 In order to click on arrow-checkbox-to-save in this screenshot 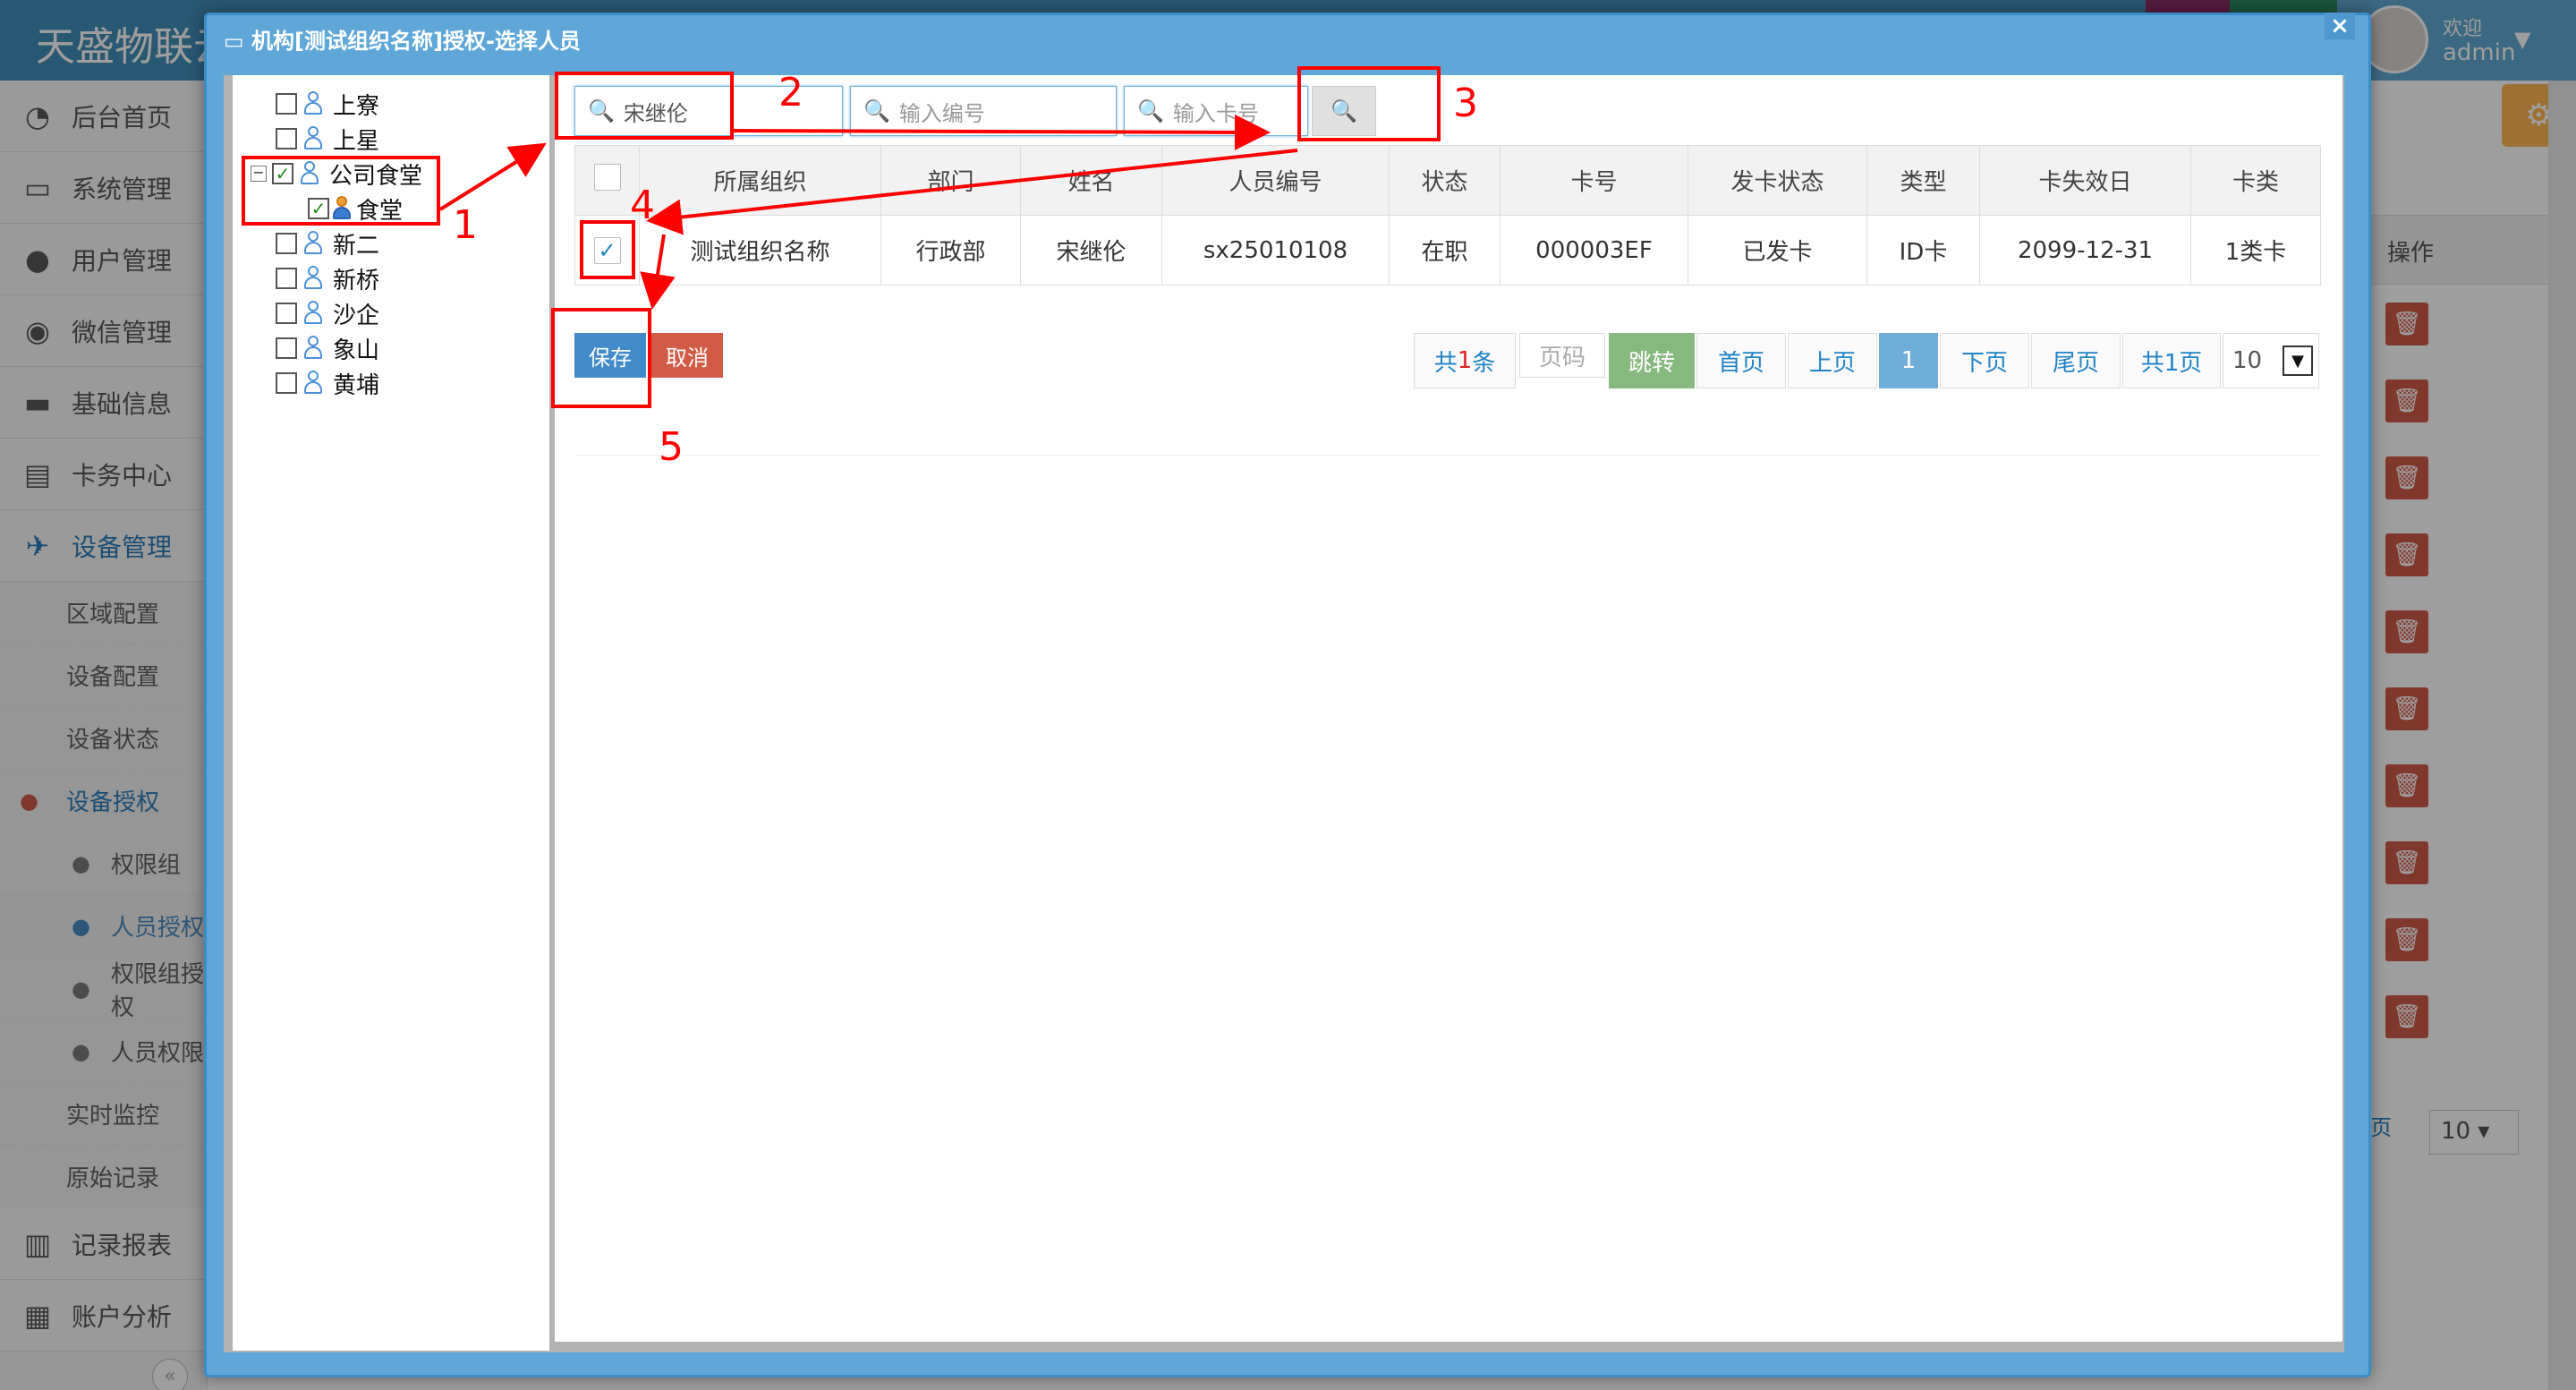, I will do `click(658, 272)`.